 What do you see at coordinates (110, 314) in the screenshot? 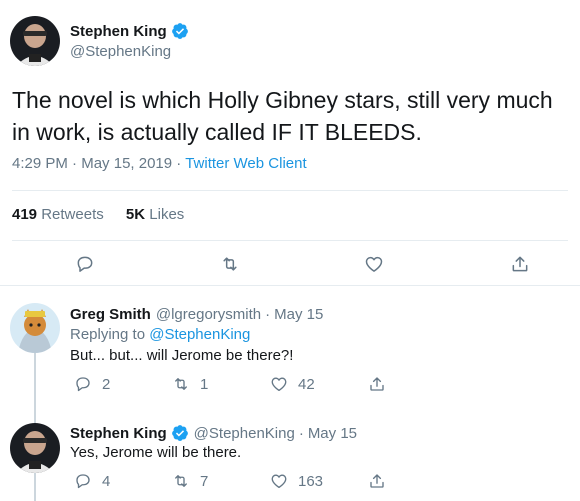
I see `author-name: Greg Smith` at bounding box center [110, 314].